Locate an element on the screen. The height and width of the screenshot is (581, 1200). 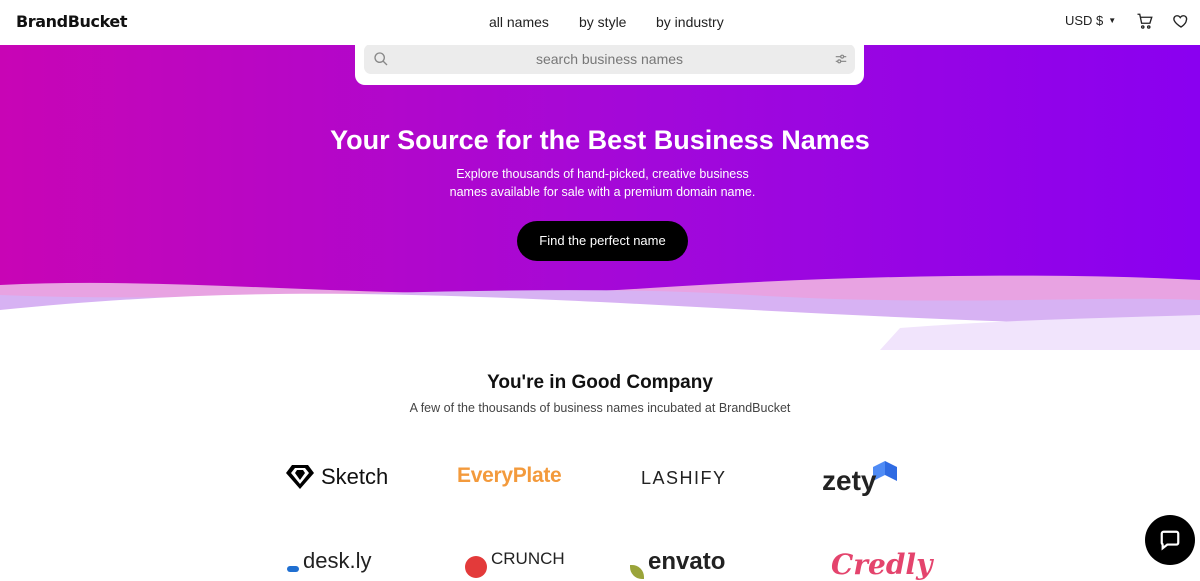
brand-deskly: desk.ly is located at coordinates (329, 561).